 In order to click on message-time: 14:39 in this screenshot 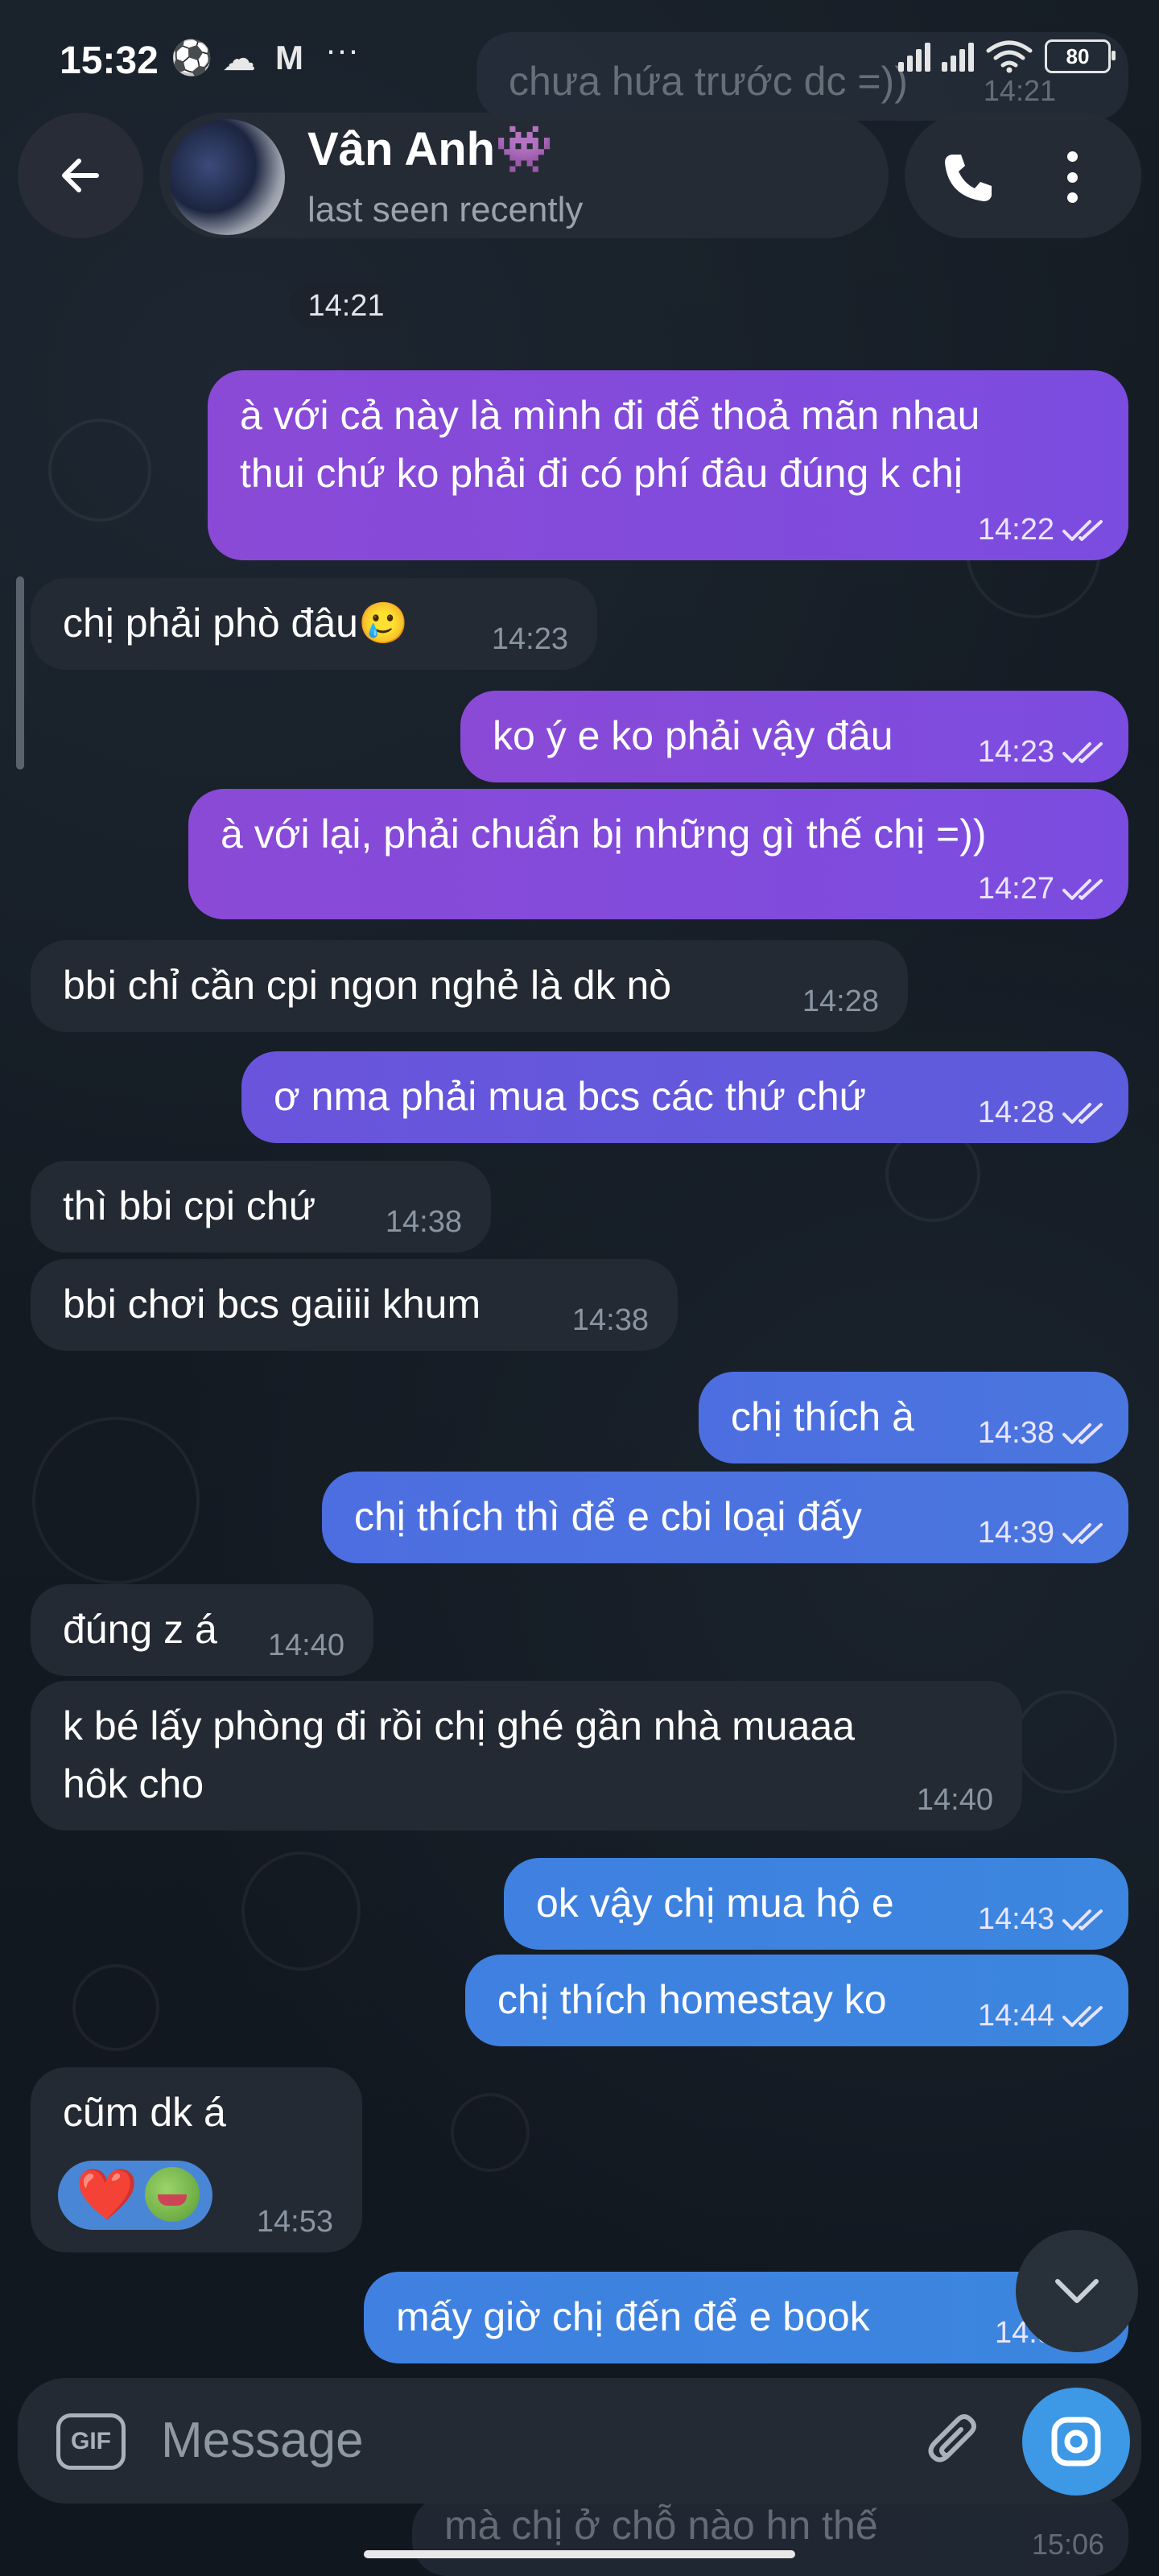, I will do `click(1015, 1533)`.